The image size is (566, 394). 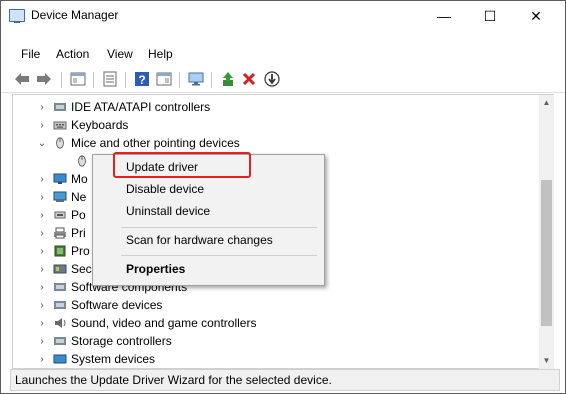 What do you see at coordinates (81, 269) in the screenshot?
I see `tree-item-label: Sec` at bounding box center [81, 269].